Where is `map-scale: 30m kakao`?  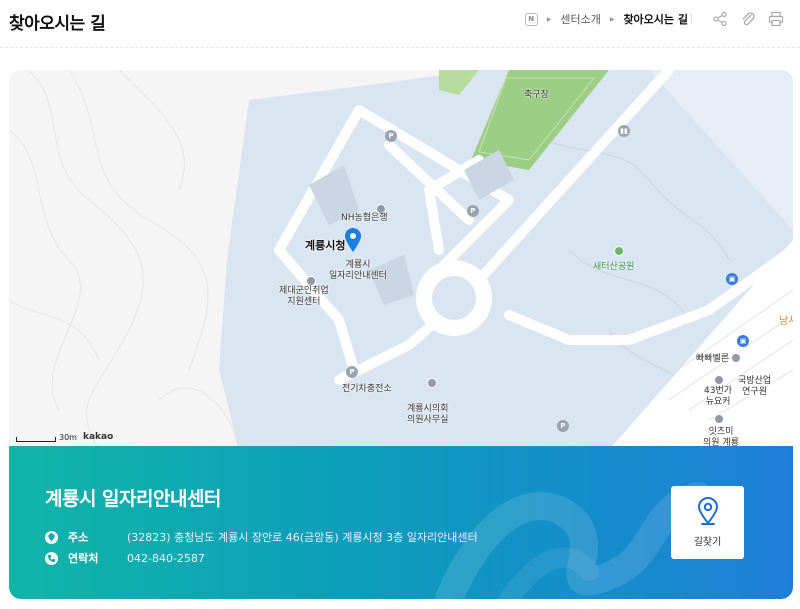
map-scale: 30m kakao is located at coordinates (64, 437).